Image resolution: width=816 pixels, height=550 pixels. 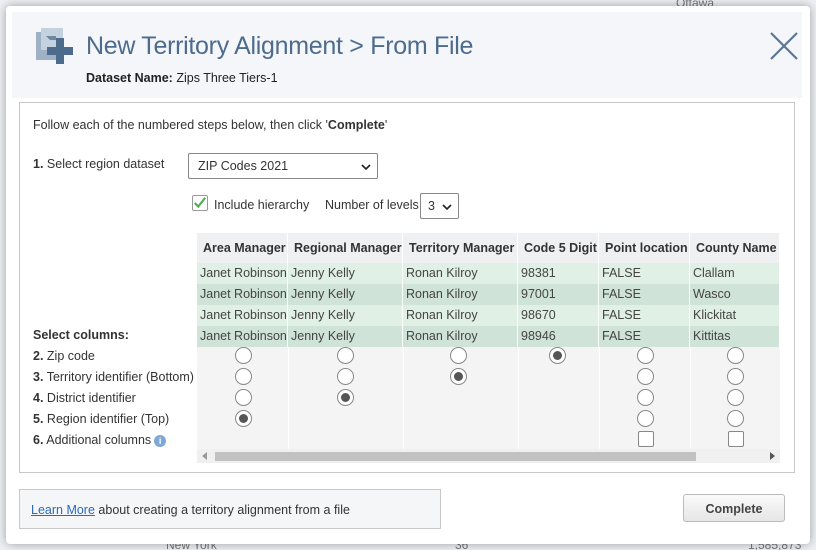 What do you see at coordinates (458, 376) in the screenshot?
I see `territory-radio-territory-manager` at bounding box center [458, 376].